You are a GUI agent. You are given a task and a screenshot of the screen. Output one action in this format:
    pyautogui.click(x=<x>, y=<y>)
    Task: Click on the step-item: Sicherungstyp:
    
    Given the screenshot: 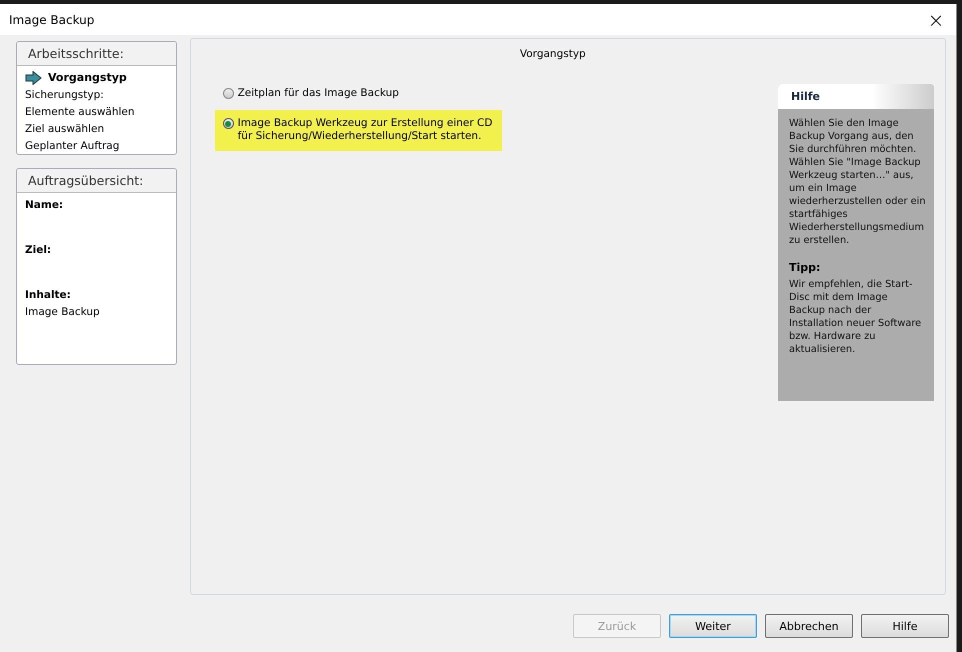 What is the action you would take?
    pyautogui.click(x=64, y=94)
    